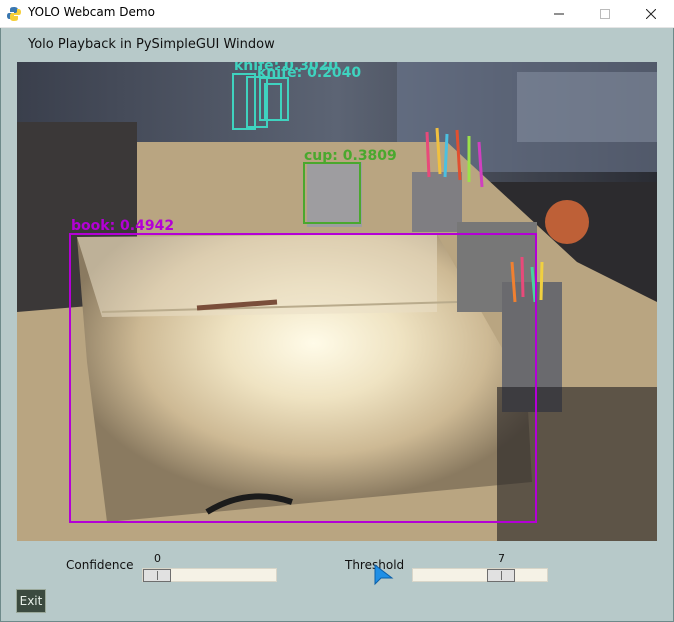 Image resolution: width=674 pixels, height=622 pixels. I want to click on close-icon, so click(651, 14).